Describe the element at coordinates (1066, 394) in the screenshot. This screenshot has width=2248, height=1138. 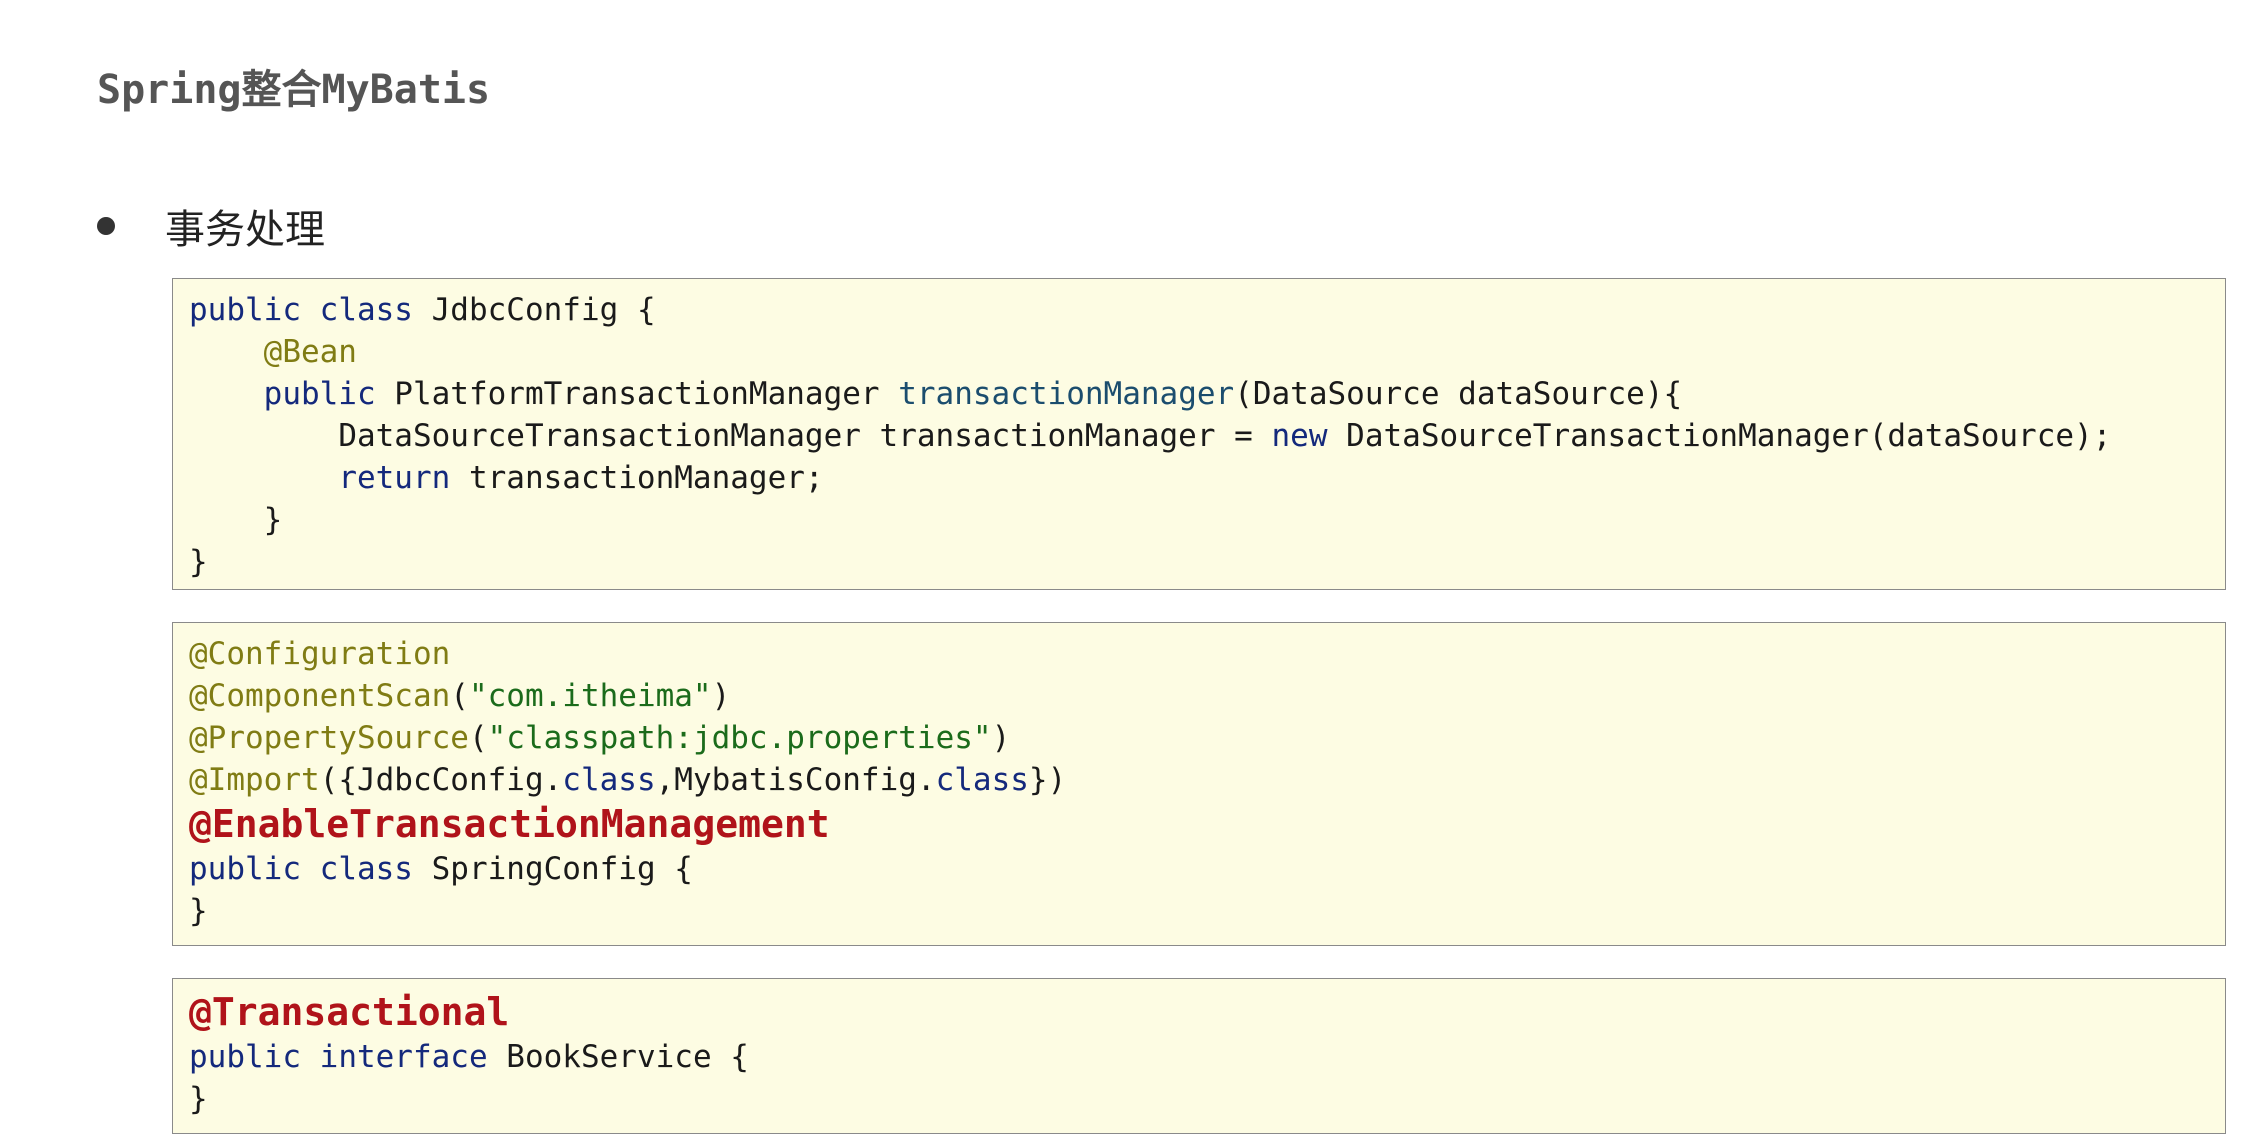
I see `code-token: transactionManager` at that location.